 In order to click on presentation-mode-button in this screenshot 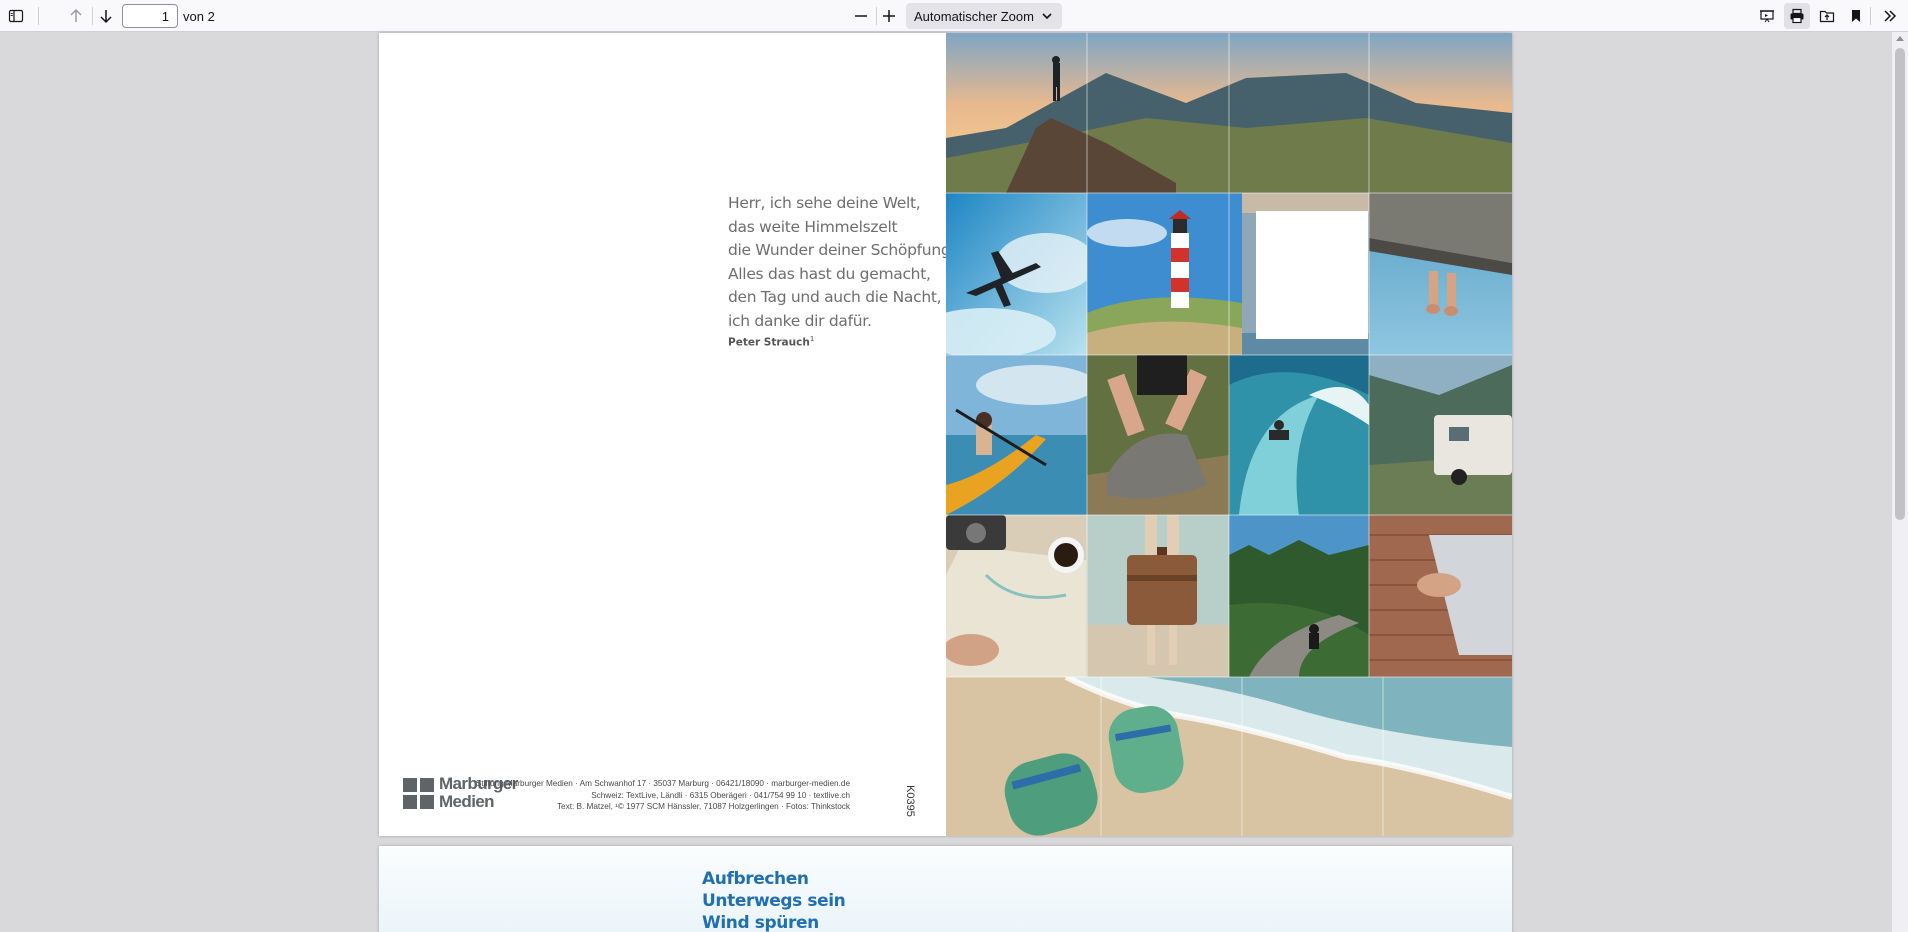, I will do `click(1767, 16)`.